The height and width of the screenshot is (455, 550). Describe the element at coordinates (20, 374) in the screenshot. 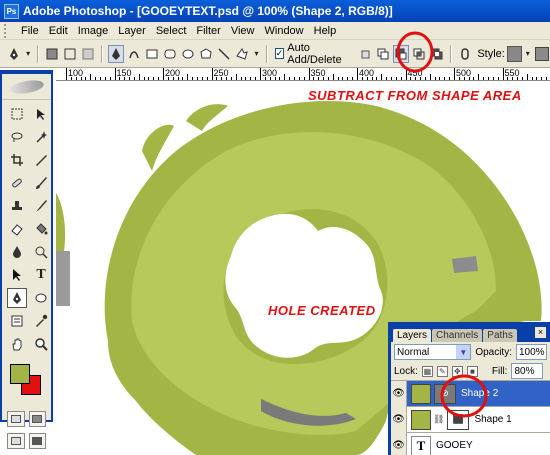

I see `foreground-color-swatch` at that location.